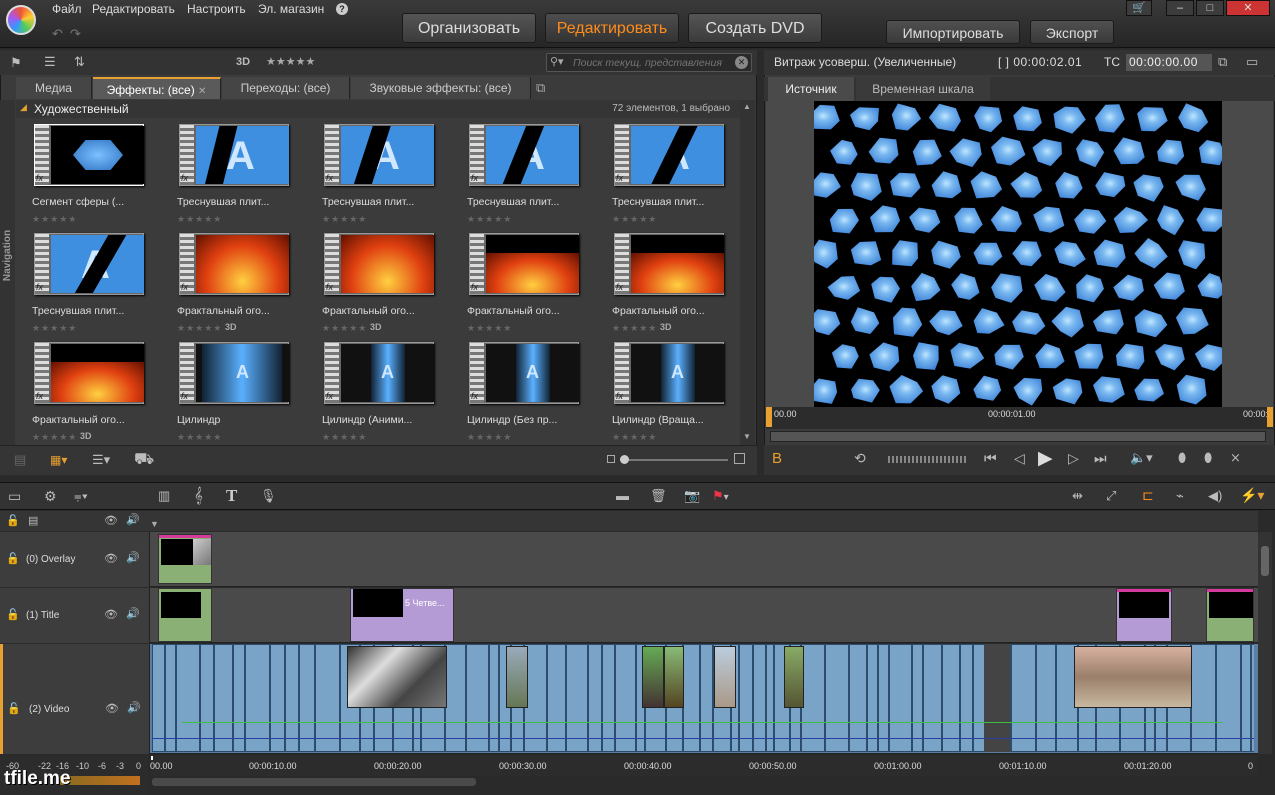  Describe the element at coordinates (1073, 458) in the screenshot. I see `step-forward-icon: ▷` at that location.